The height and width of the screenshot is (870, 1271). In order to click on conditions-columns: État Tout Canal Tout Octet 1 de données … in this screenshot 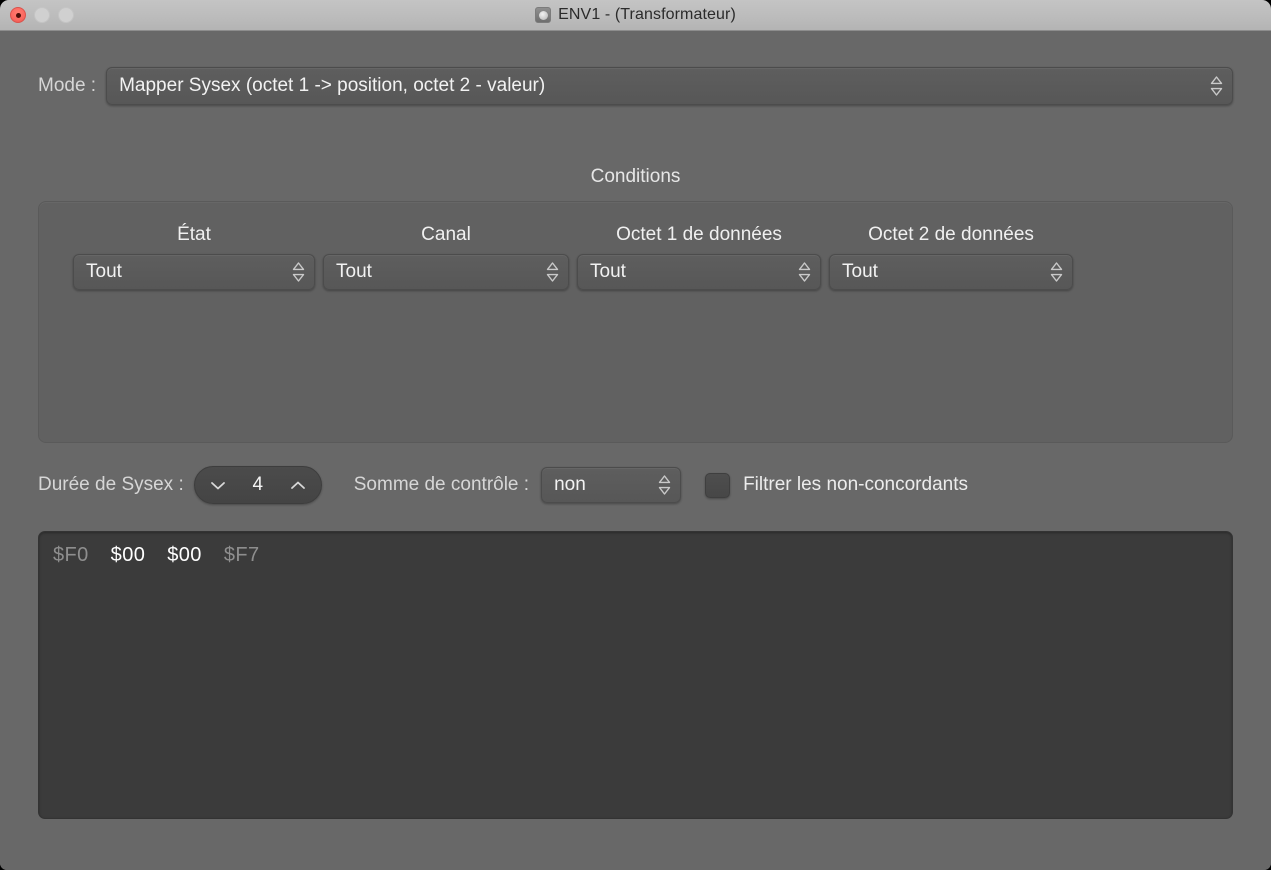, I will do `click(573, 257)`.